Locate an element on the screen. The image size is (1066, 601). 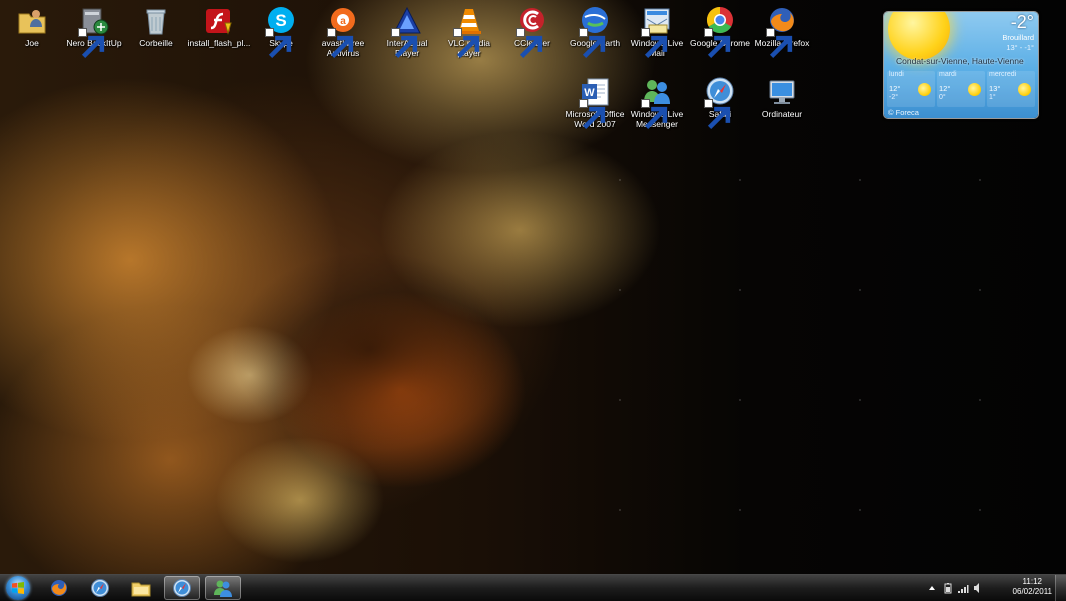
nero-backitup-icon is located at coordinates (94, 32).